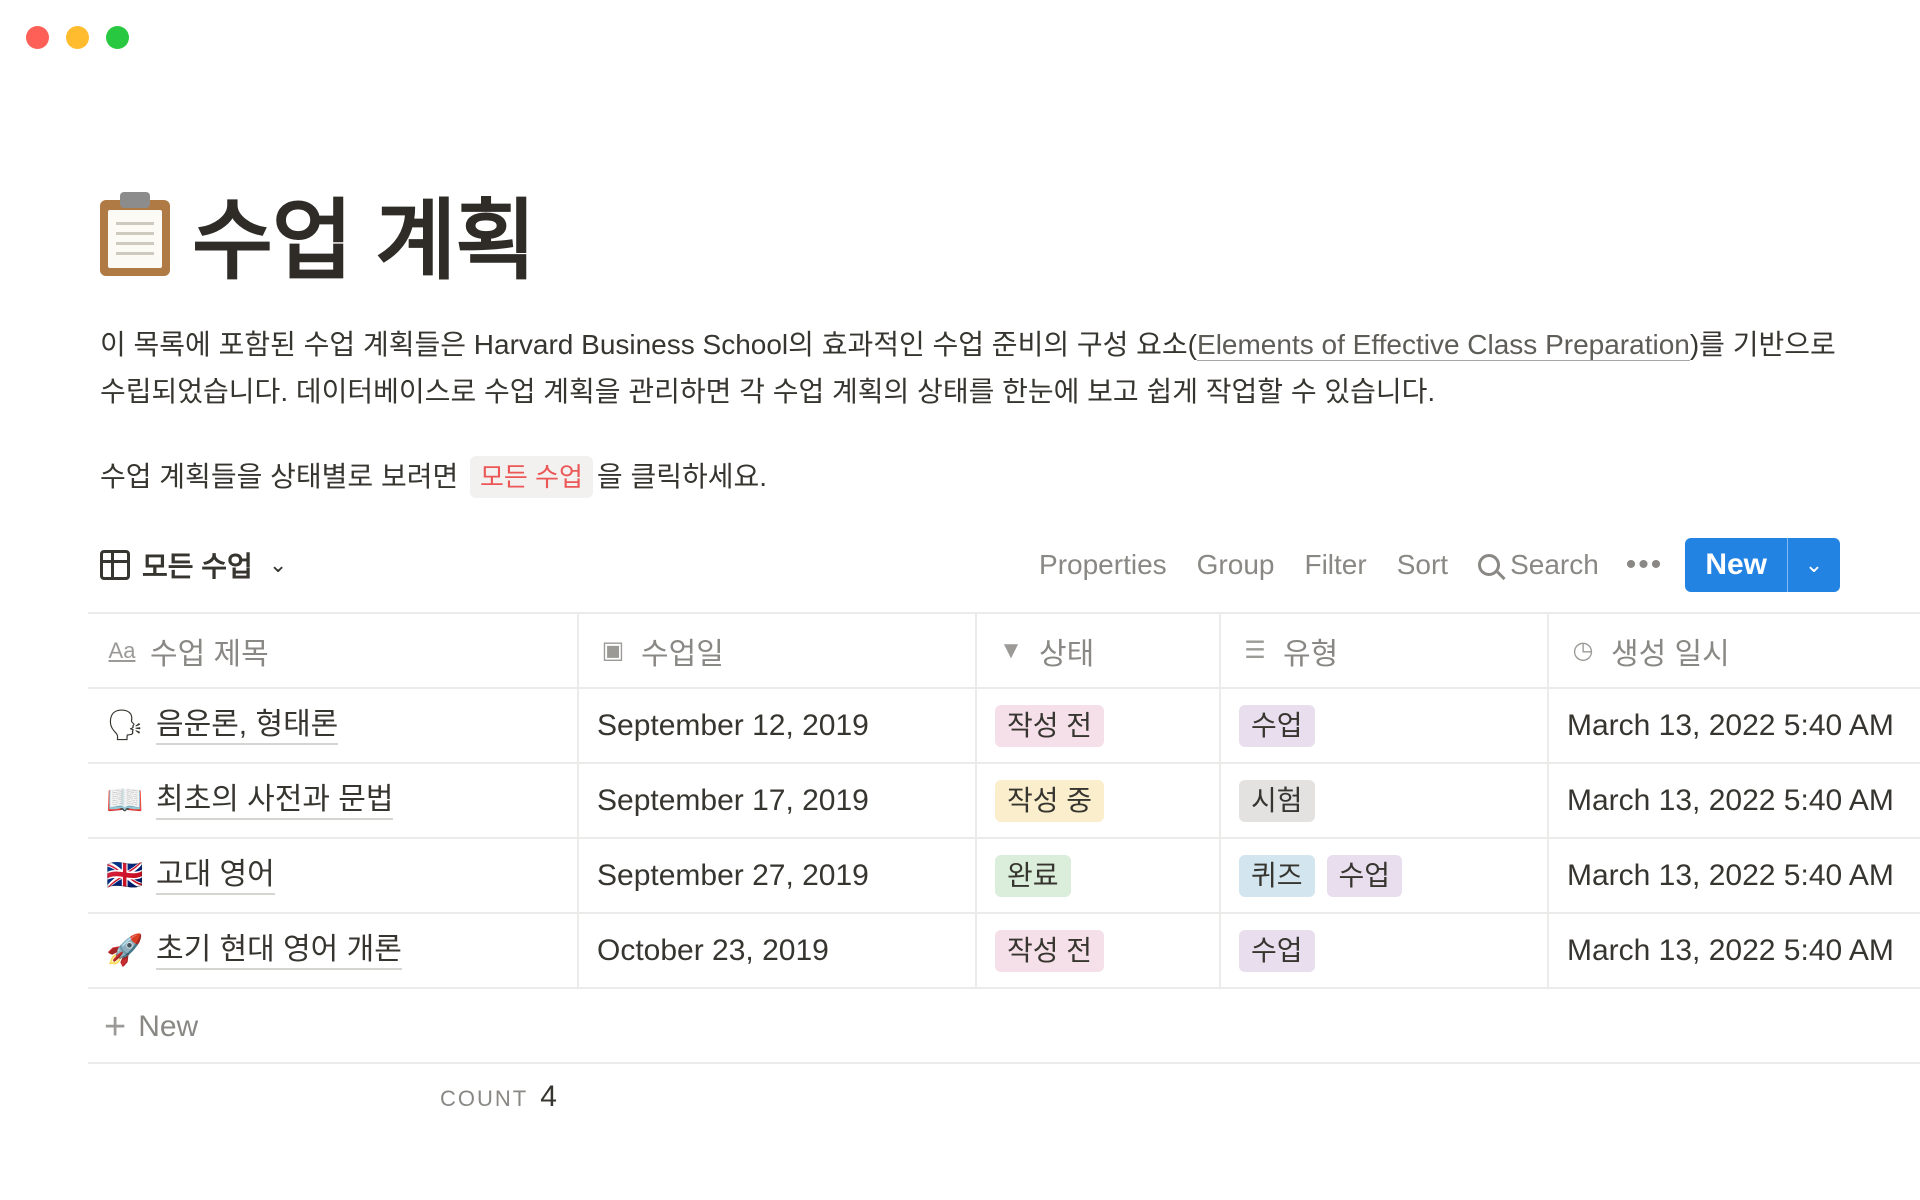  What do you see at coordinates (168, 1026) in the screenshot?
I see `add-row-label: New` at bounding box center [168, 1026].